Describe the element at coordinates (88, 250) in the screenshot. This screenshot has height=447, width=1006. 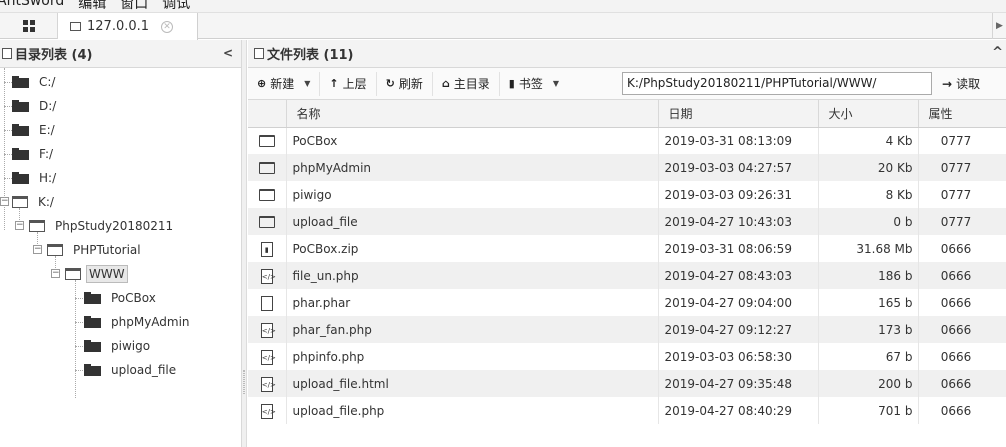
I see `tree-node-phptutorial: − PHPTutorial` at that location.